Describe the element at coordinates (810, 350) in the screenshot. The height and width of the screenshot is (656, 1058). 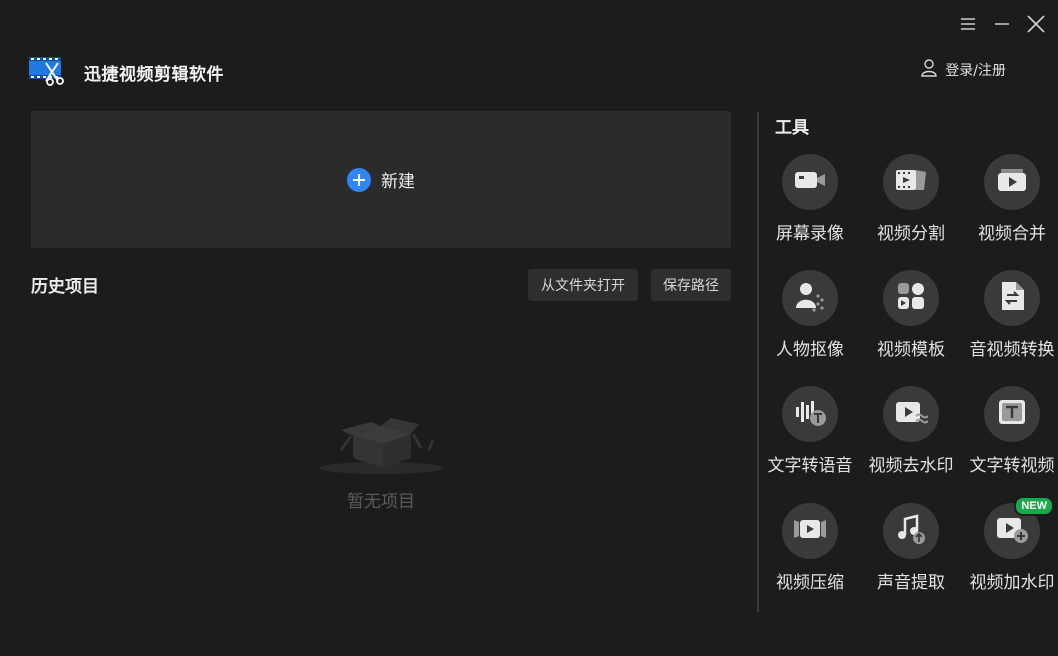
I see `tool-label: 人物抠像` at that location.